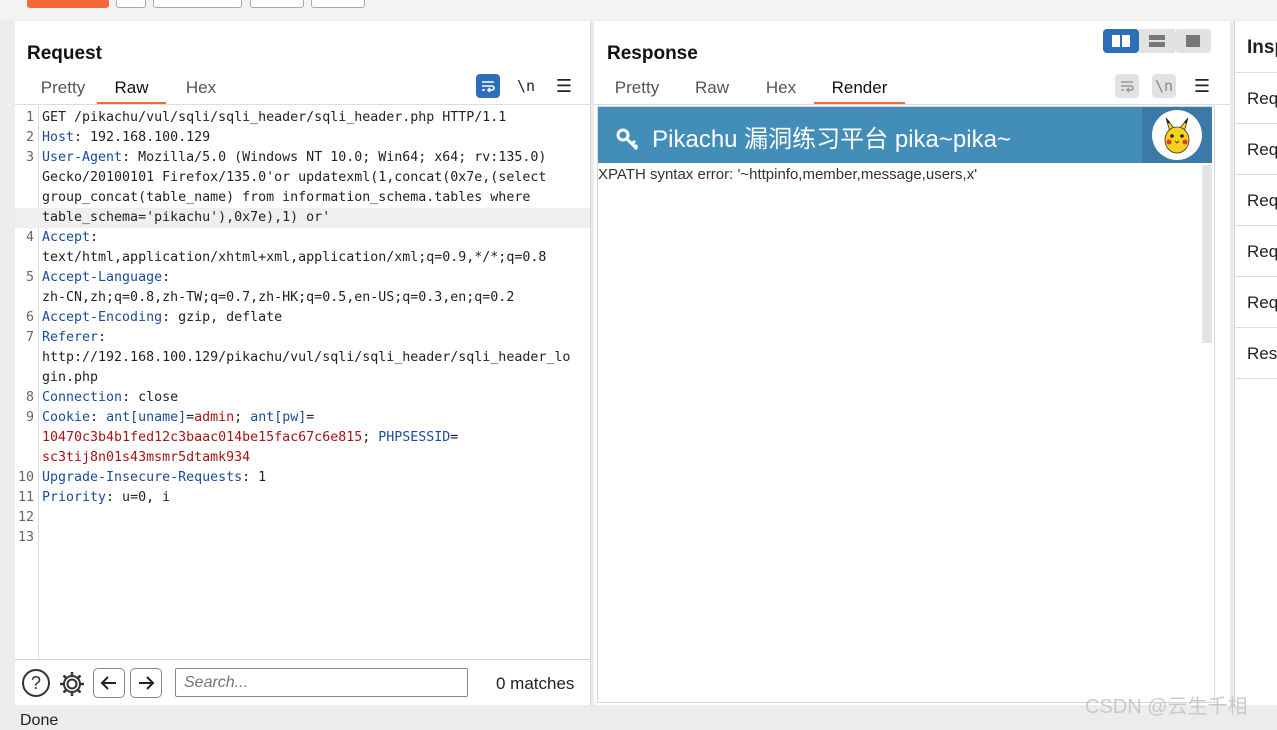 This screenshot has height=730, width=1277. I want to click on line-text: Host: 192.168.100.129, so click(126, 138).